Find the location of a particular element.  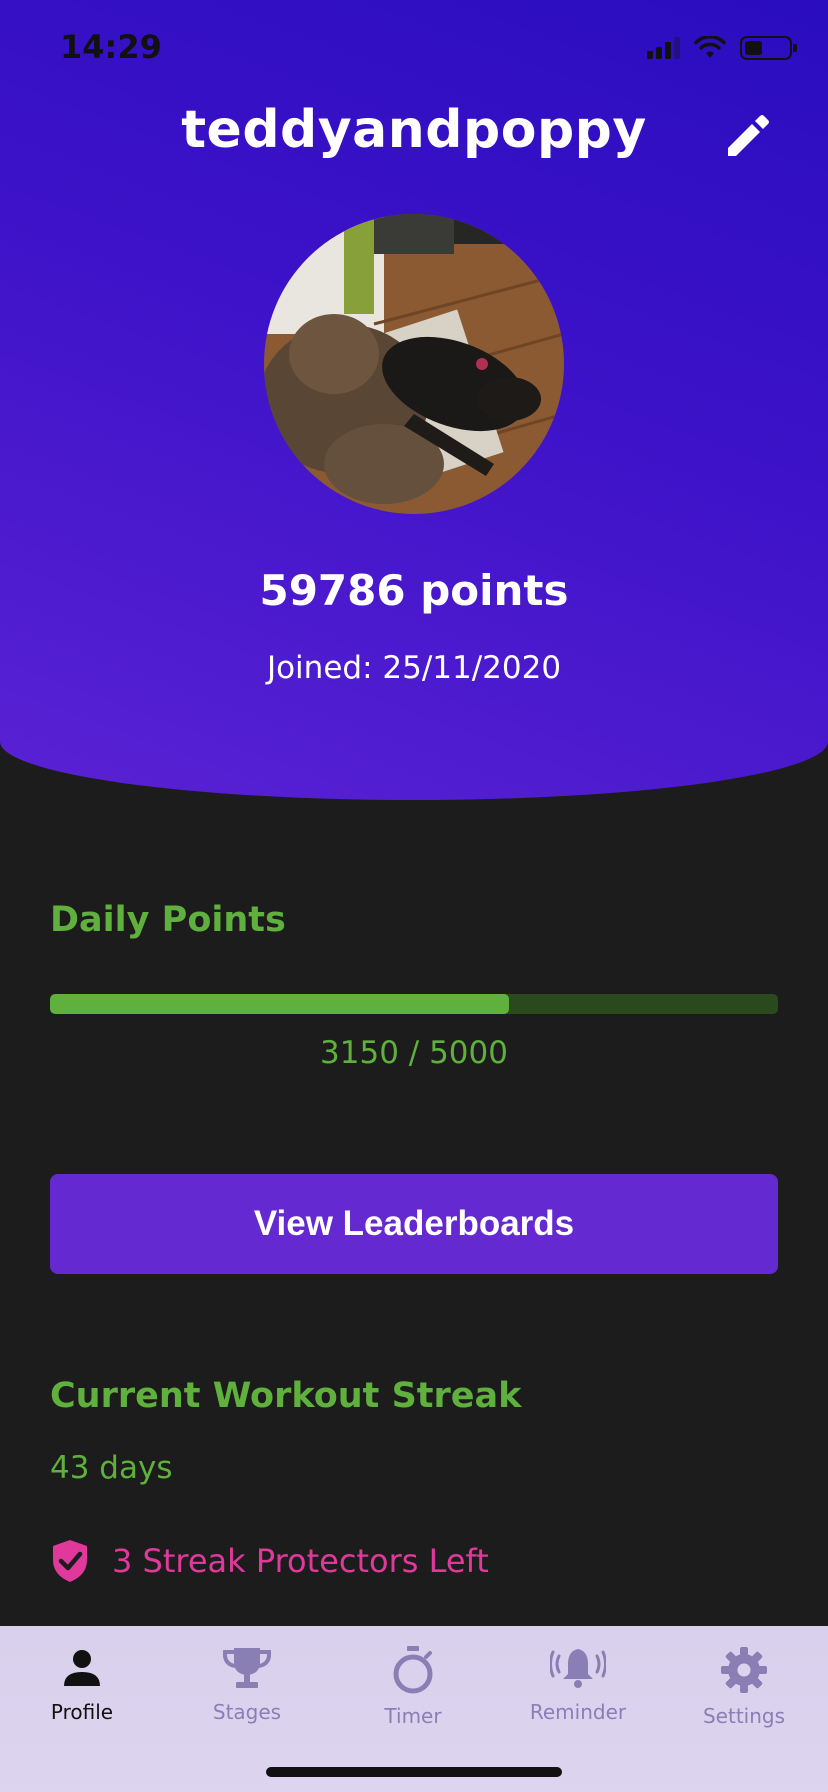

status-time: 14:29 is located at coordinates (111, 47).